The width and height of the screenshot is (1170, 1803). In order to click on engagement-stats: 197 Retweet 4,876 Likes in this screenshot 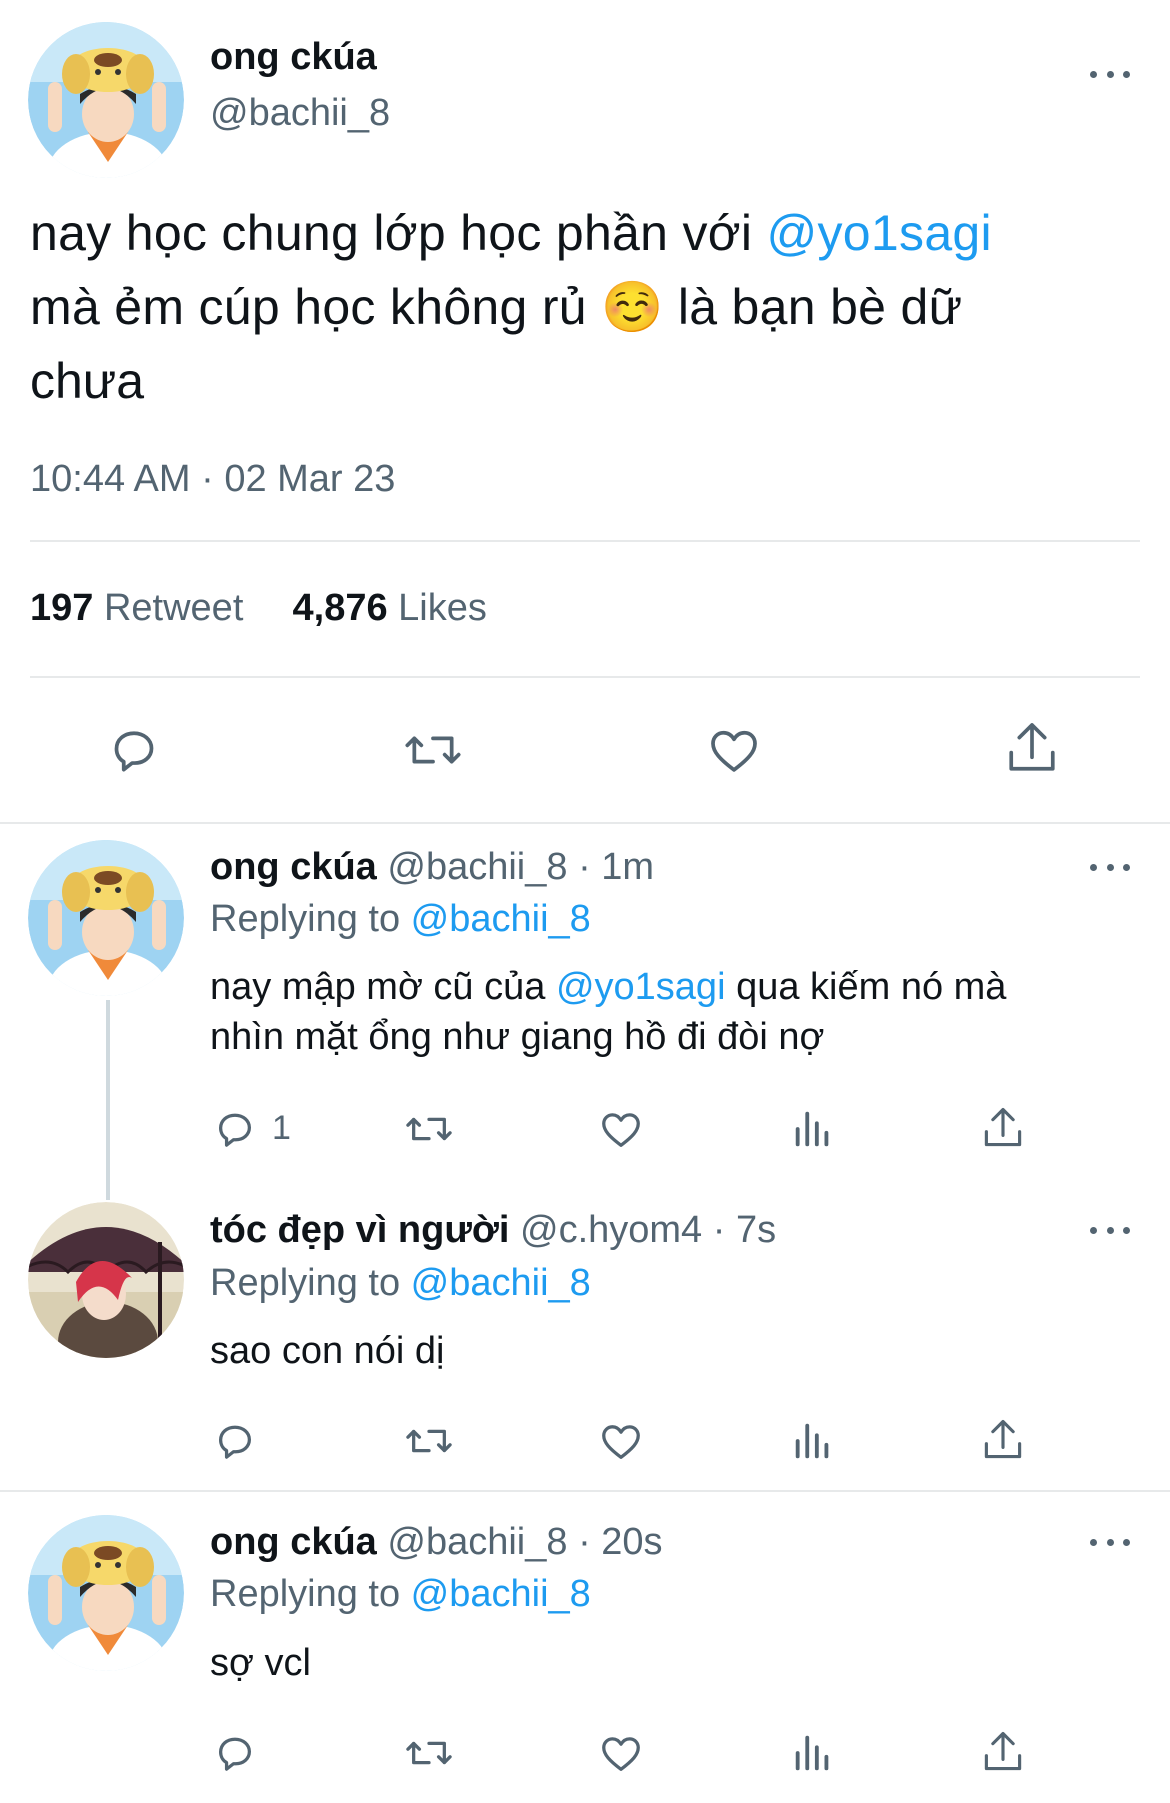, I will do `click(258, 608)`.